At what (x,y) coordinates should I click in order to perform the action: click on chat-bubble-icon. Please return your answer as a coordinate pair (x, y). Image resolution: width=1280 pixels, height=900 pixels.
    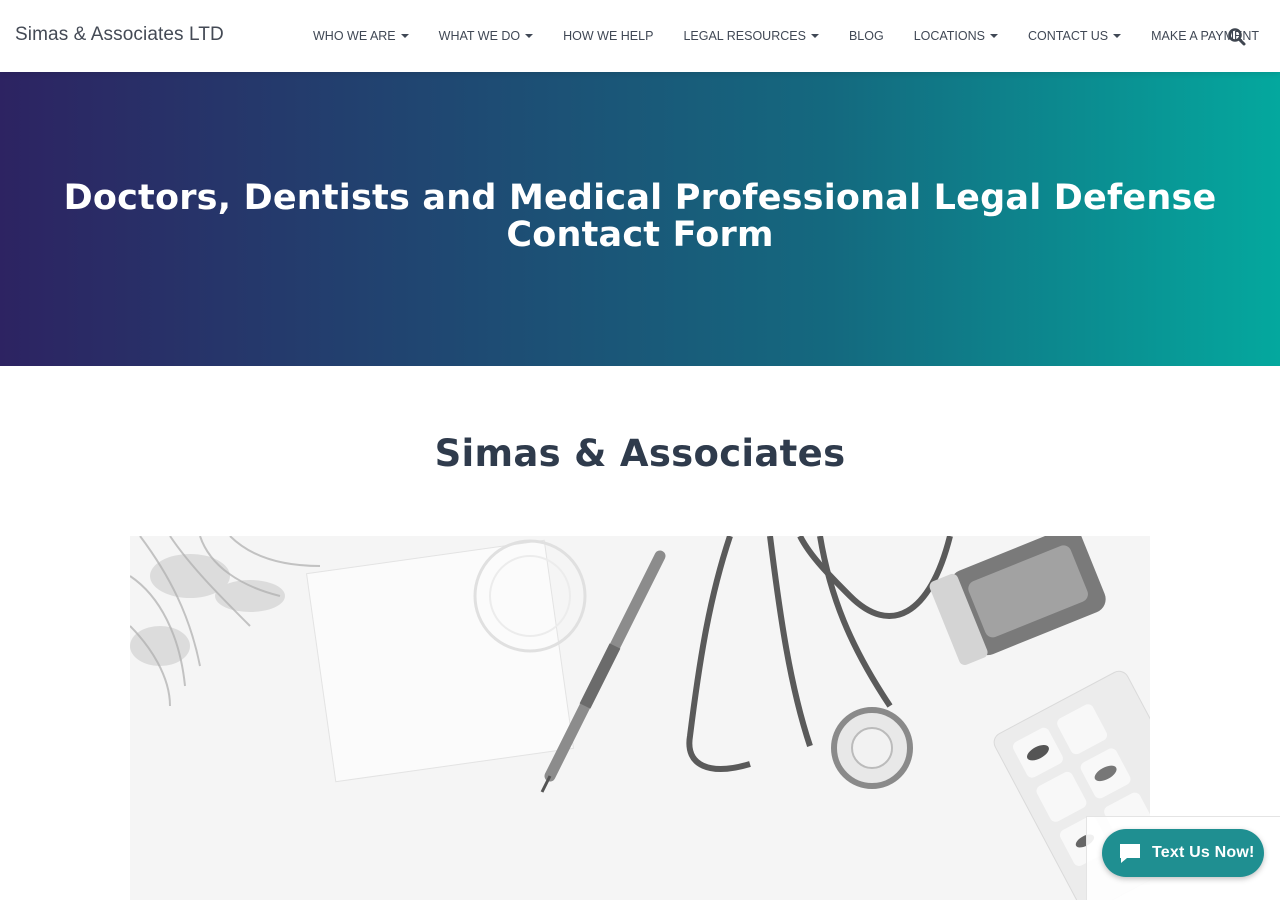
    Looking at the image, I should click on (1130, 853).